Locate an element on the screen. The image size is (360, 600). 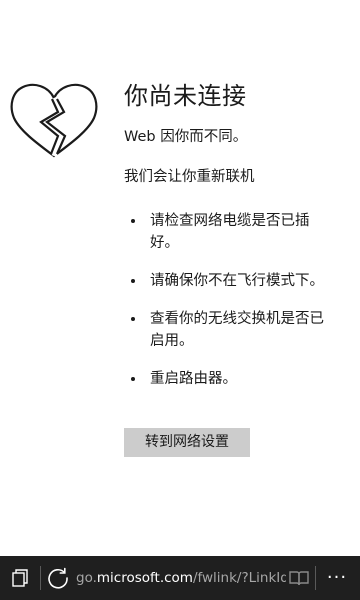
tip-airplane-mode: 请确保你不在飞行模式下。 is located at coordinates (230, 281).